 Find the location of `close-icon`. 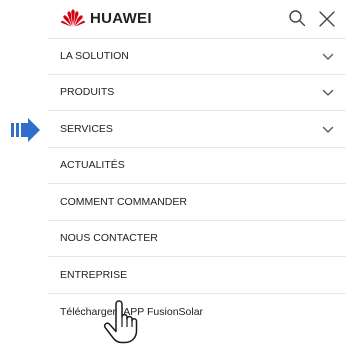

close-icon is located at coordinates (327, 19).